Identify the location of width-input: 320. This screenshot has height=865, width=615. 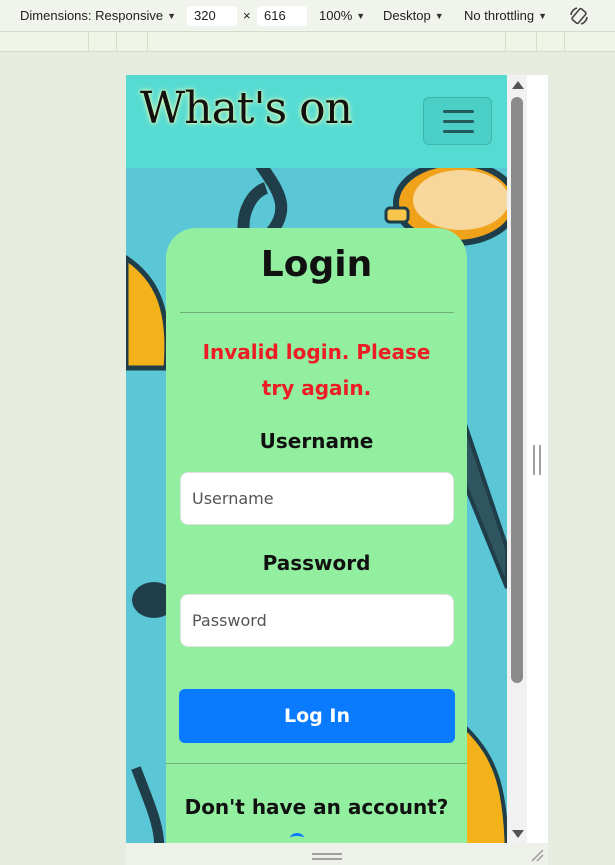
(212, 16).